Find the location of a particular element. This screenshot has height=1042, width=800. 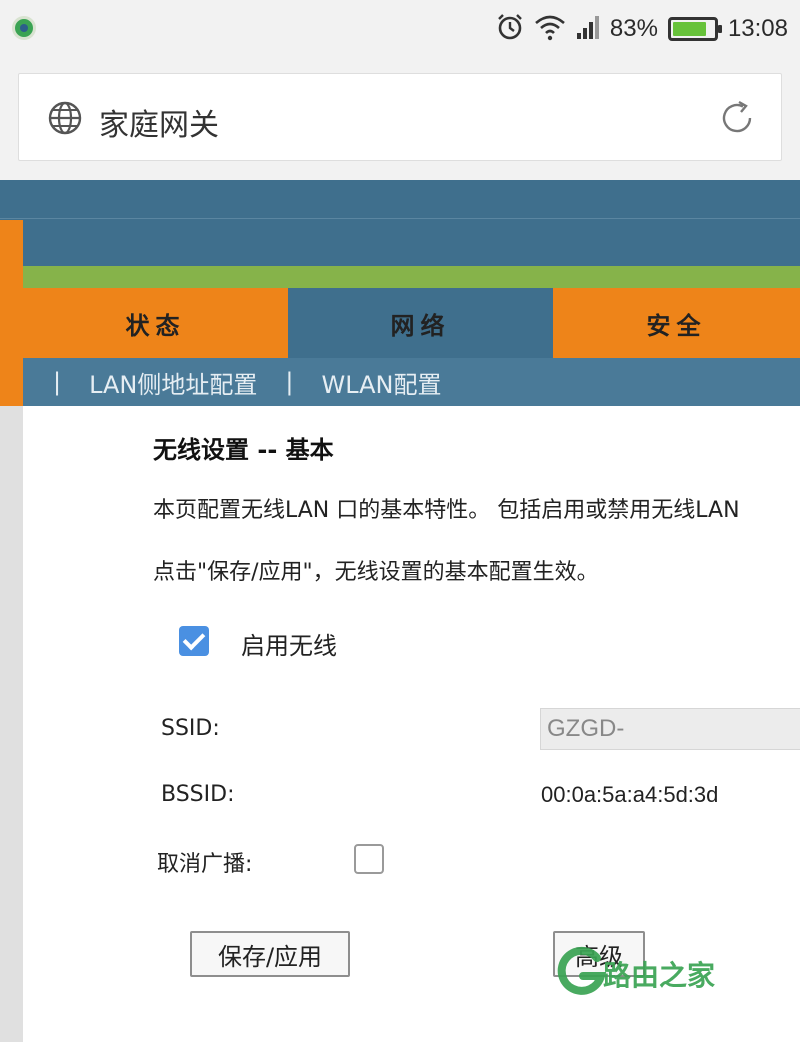

subnav-lan-config: LAN侧地址配置 is located at coordinates (173, 382).